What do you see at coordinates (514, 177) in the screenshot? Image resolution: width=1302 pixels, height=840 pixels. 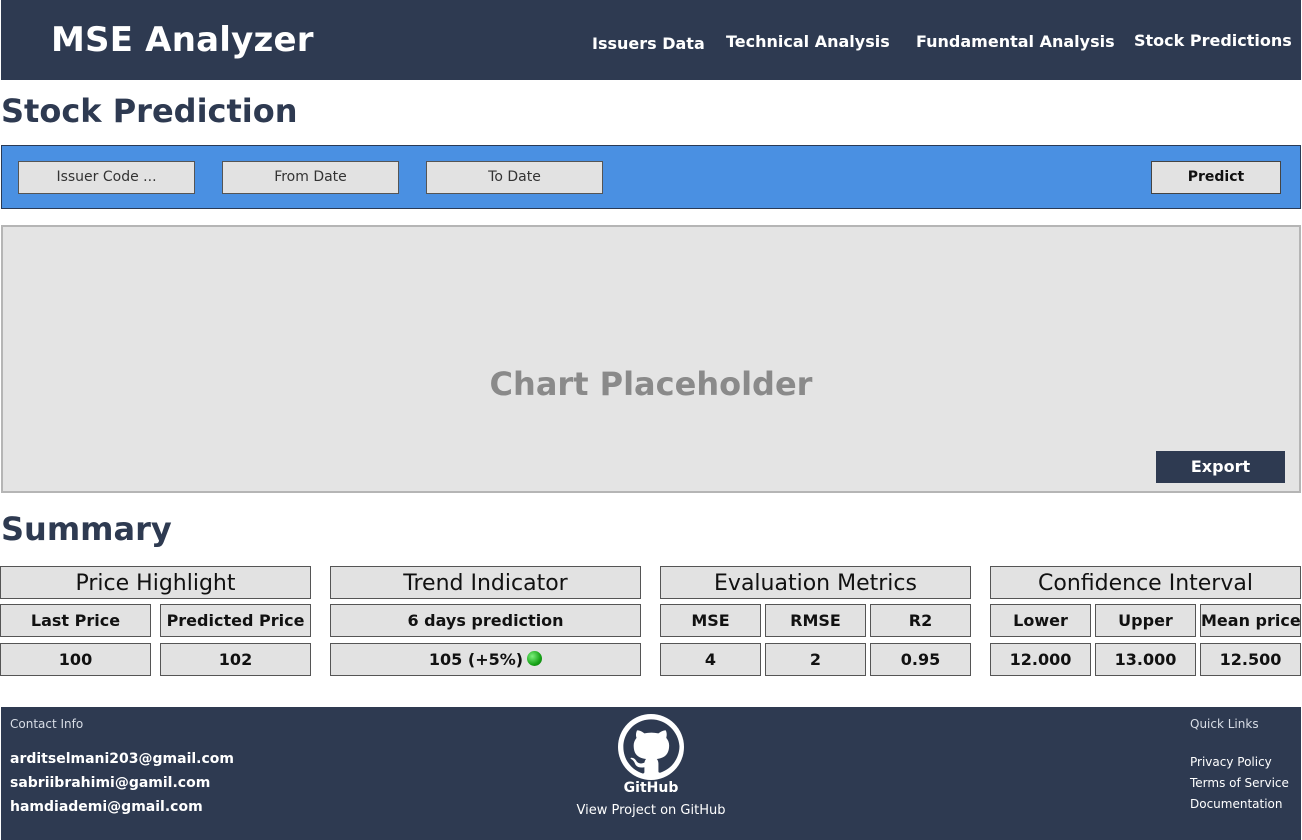 I see `to-date-input: To Date` at bounding box center [514, 177].